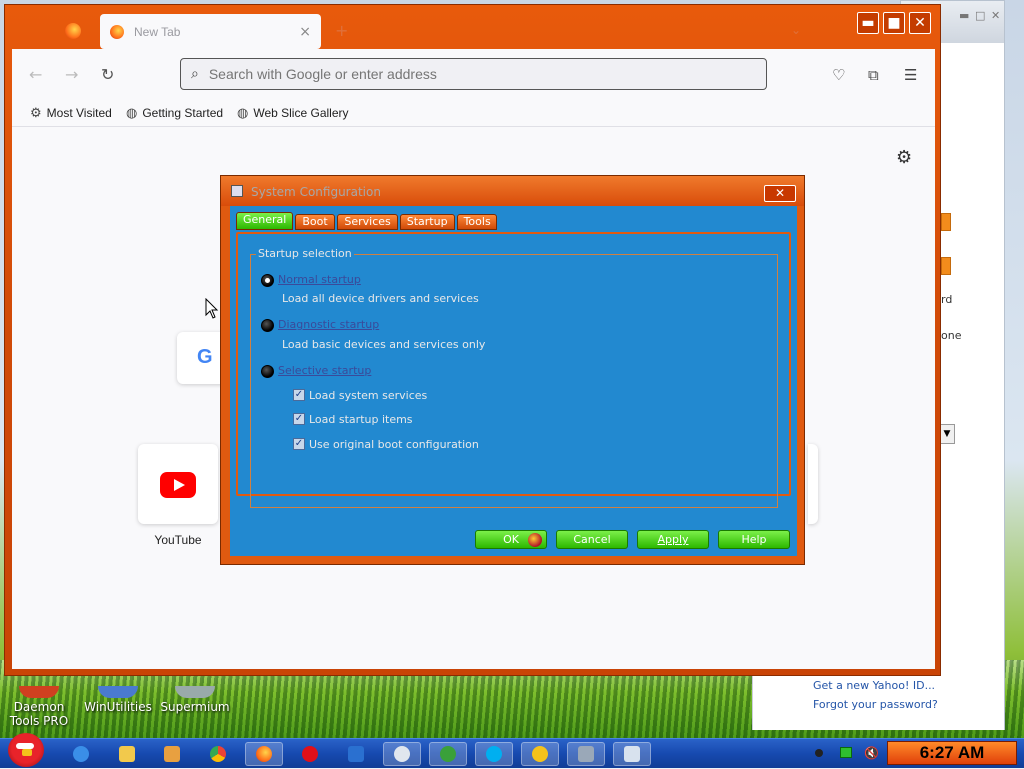  What do you see at coordinates (427, 222) in the screenshot?
I see `tab-startup: Startup` at bounding box center [427, 222].